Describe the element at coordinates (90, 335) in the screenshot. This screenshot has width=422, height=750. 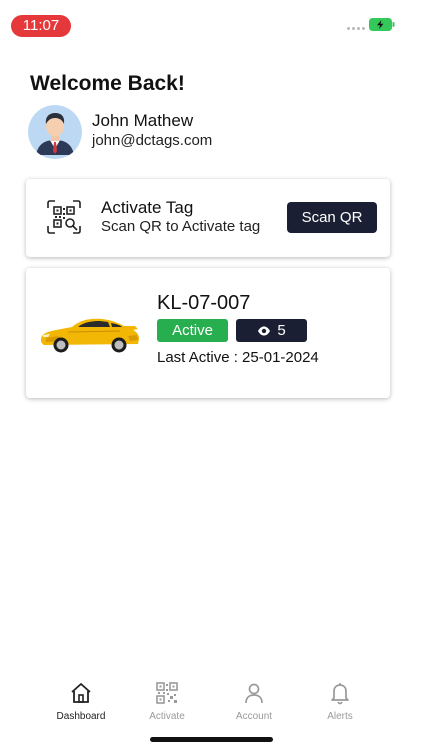
I see `car-image` at that location.